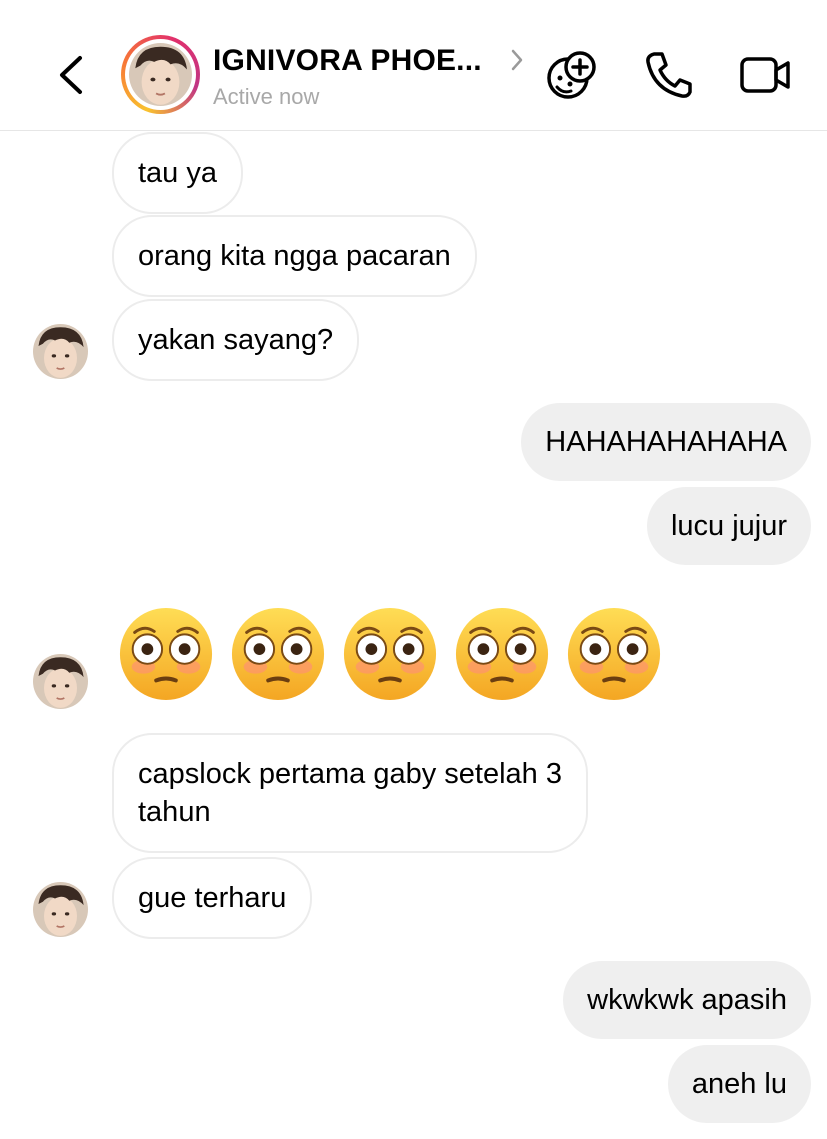 The width and height of the screenshot is (827, 1139). What do you see at coordinates (517, 60) in the screenshot?
I see `chevron-right-icon` at bounding box center [517, 60].